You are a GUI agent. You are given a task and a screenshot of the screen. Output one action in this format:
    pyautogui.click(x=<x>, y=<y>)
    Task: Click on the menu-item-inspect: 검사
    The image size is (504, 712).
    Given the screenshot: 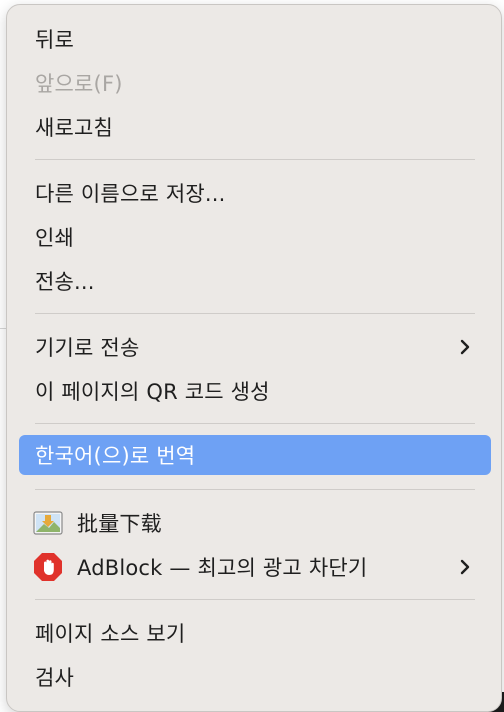 What is the action you would take?
    pyautogui.click(x=255, y=677)
    